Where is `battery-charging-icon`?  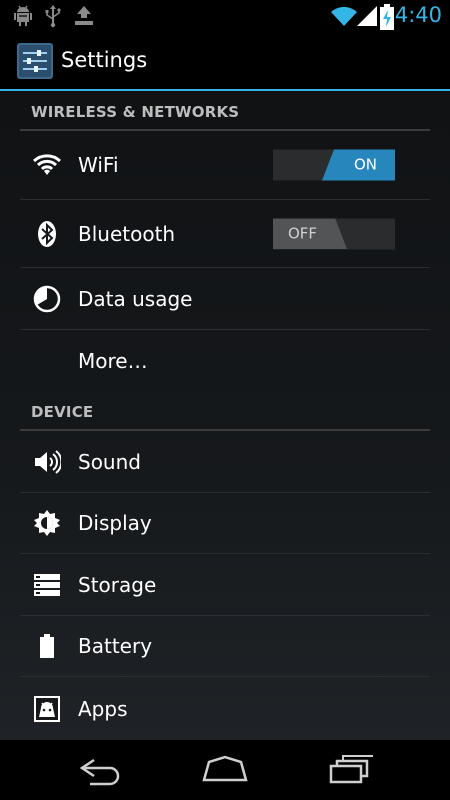 battery-charging-icon is located at coordinates (387, 17).